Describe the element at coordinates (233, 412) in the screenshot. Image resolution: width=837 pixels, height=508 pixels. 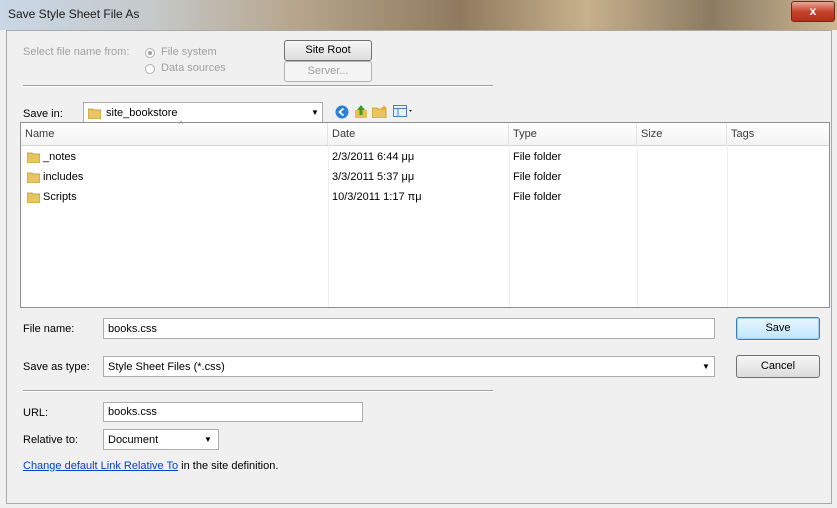
I see `url-field` at that location.